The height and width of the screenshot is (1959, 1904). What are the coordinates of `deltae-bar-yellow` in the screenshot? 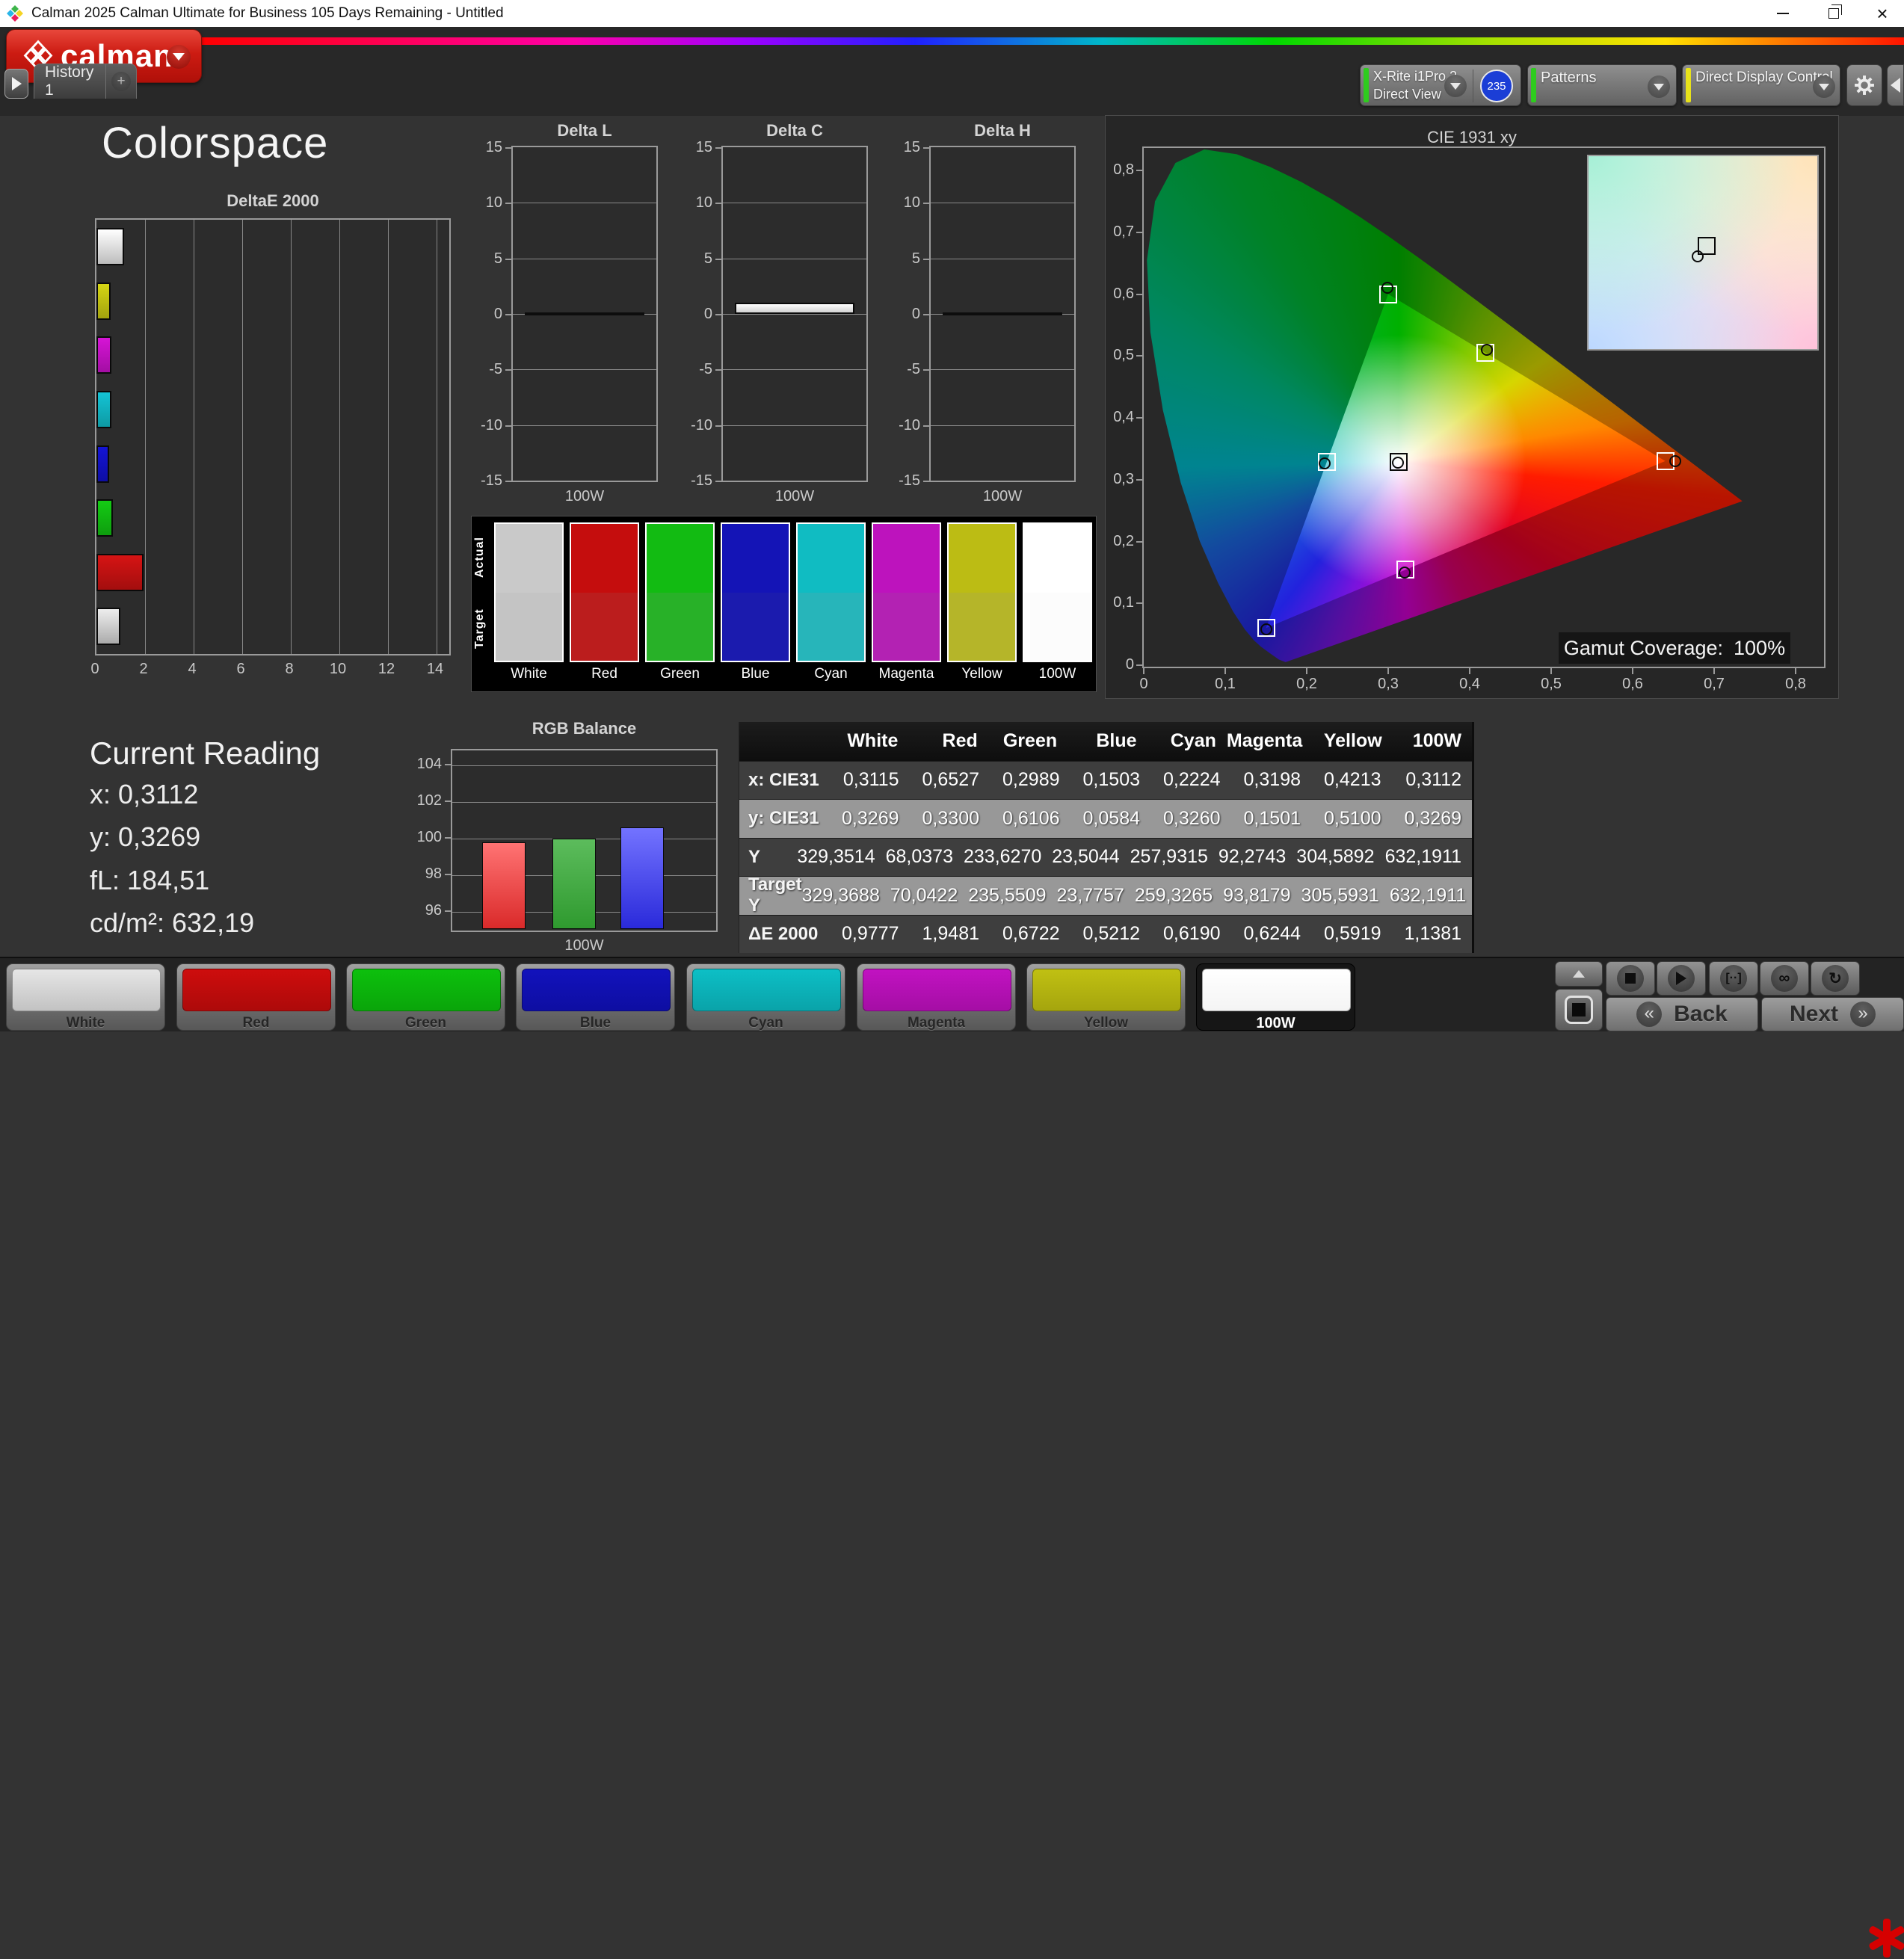 It's located at (103, 301).